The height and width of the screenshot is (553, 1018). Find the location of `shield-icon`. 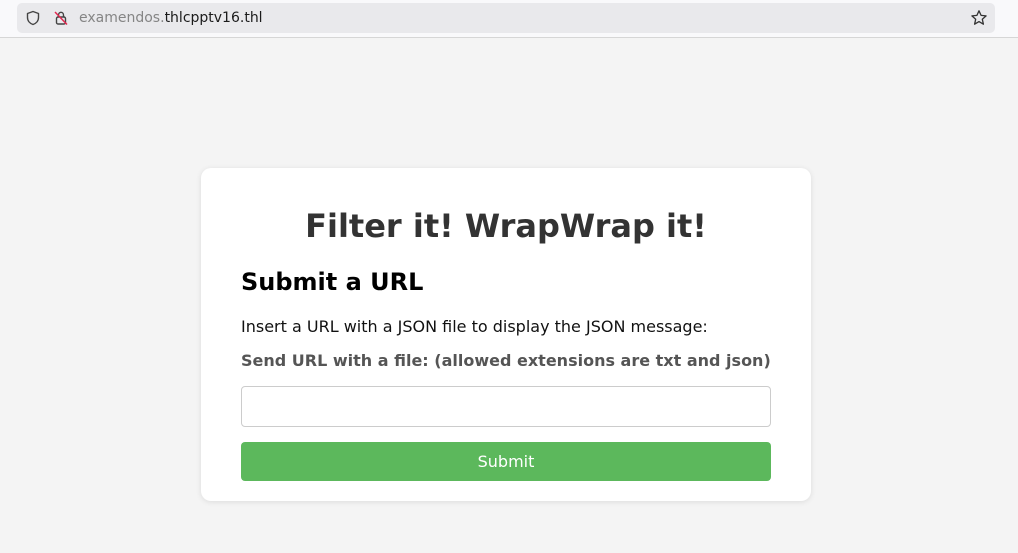

shield-icon is located at coordinates (33, 18).